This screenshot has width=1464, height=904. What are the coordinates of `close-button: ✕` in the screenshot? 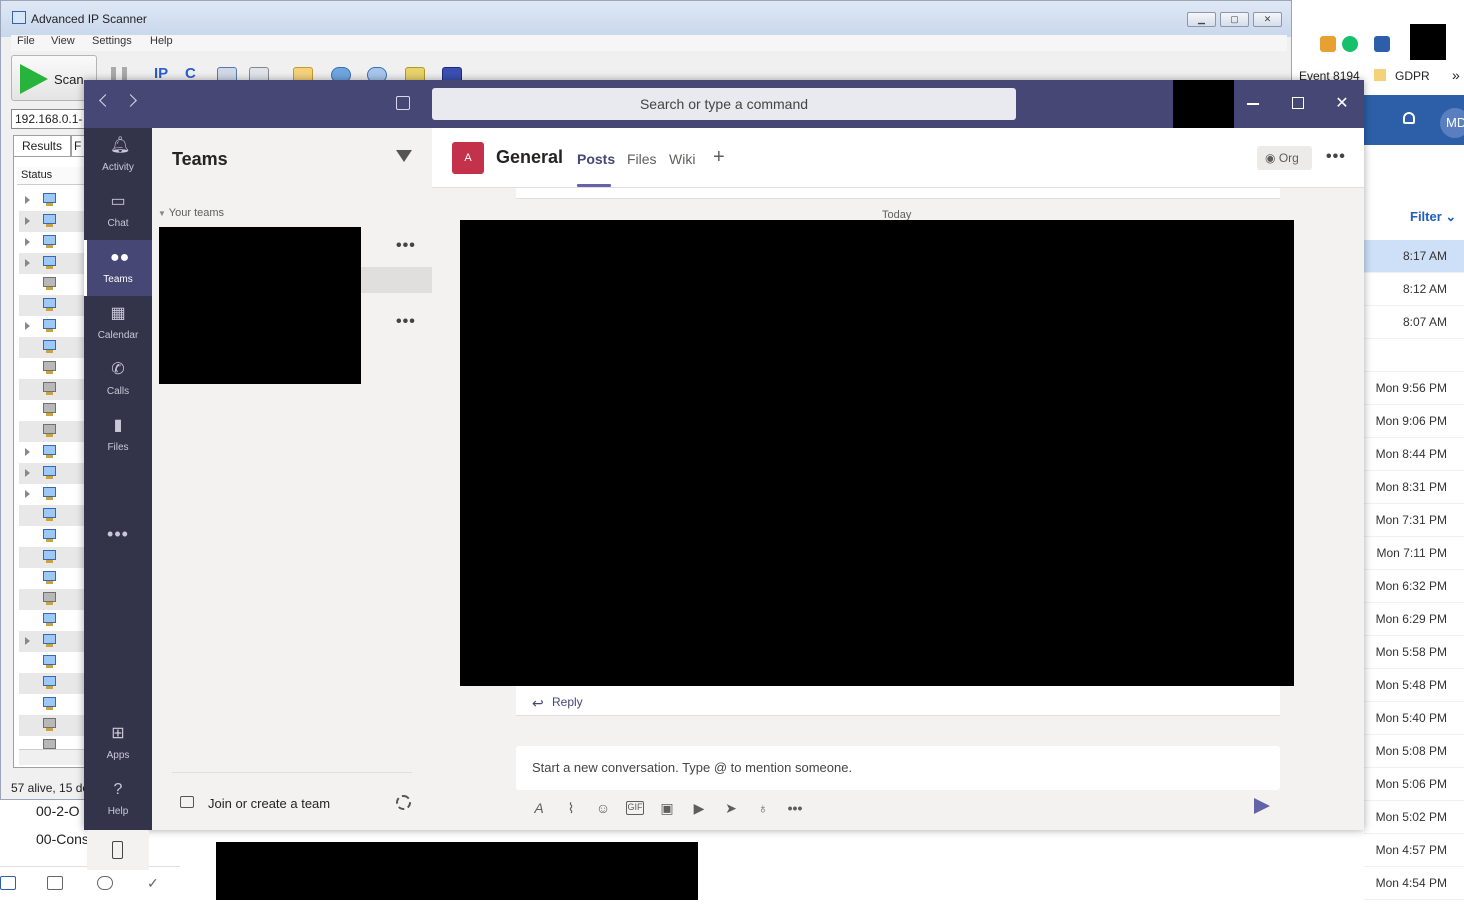 It's located at (1267, 19).